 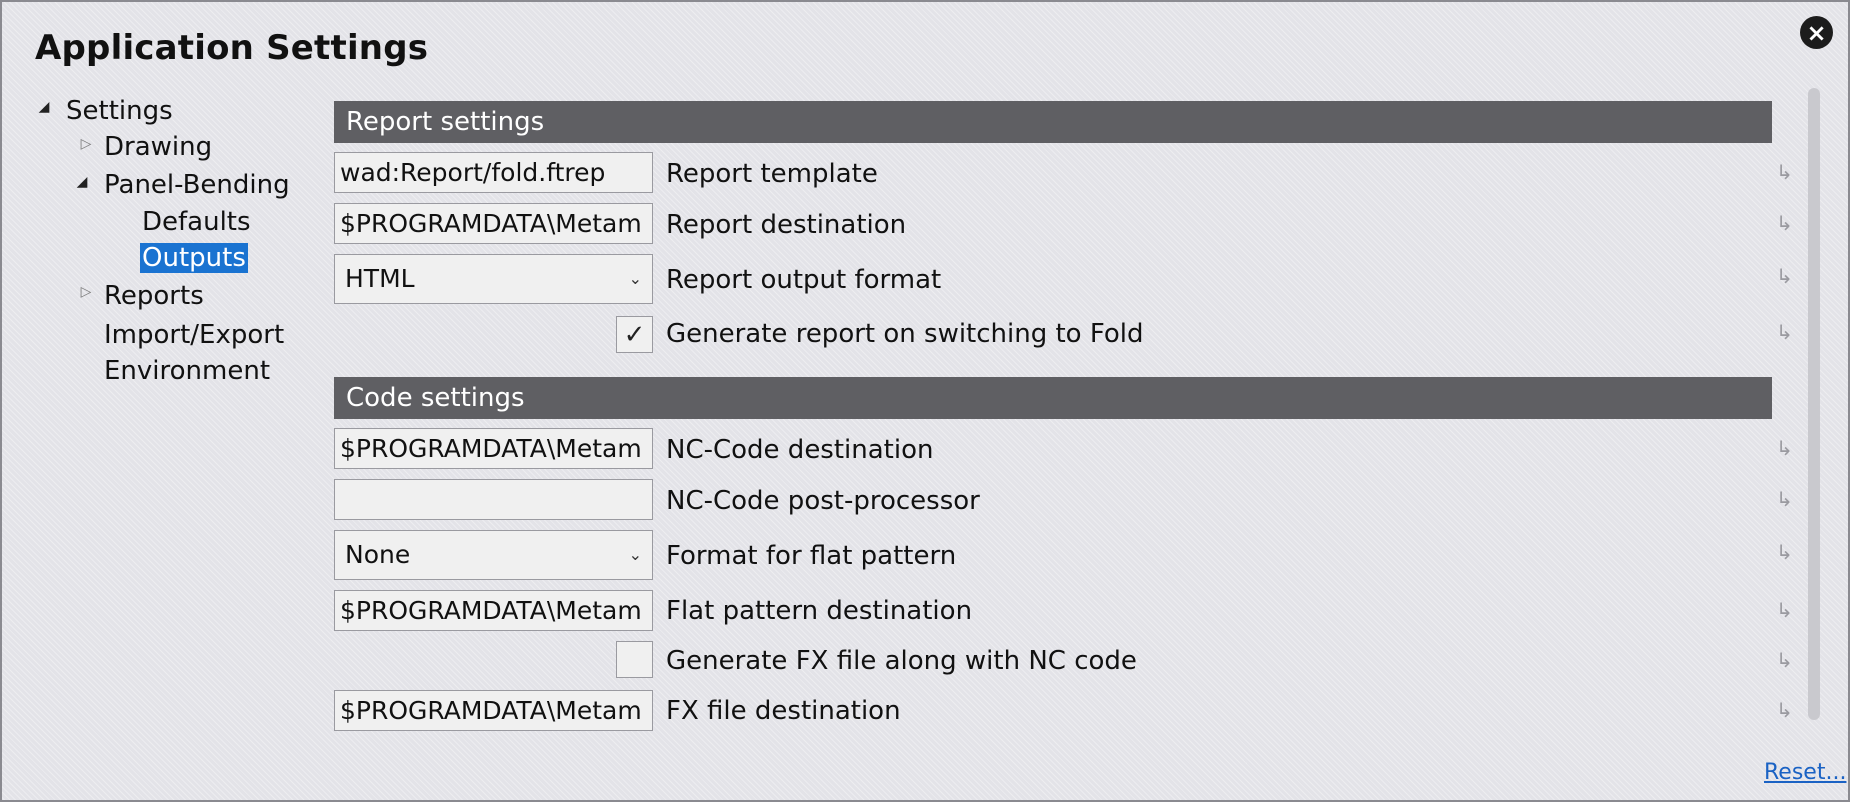 What do you see at coordinates (1053, 122) in the screenshot?
I see `report-settings-header: Report settings` at bounding box center [1053, 122].